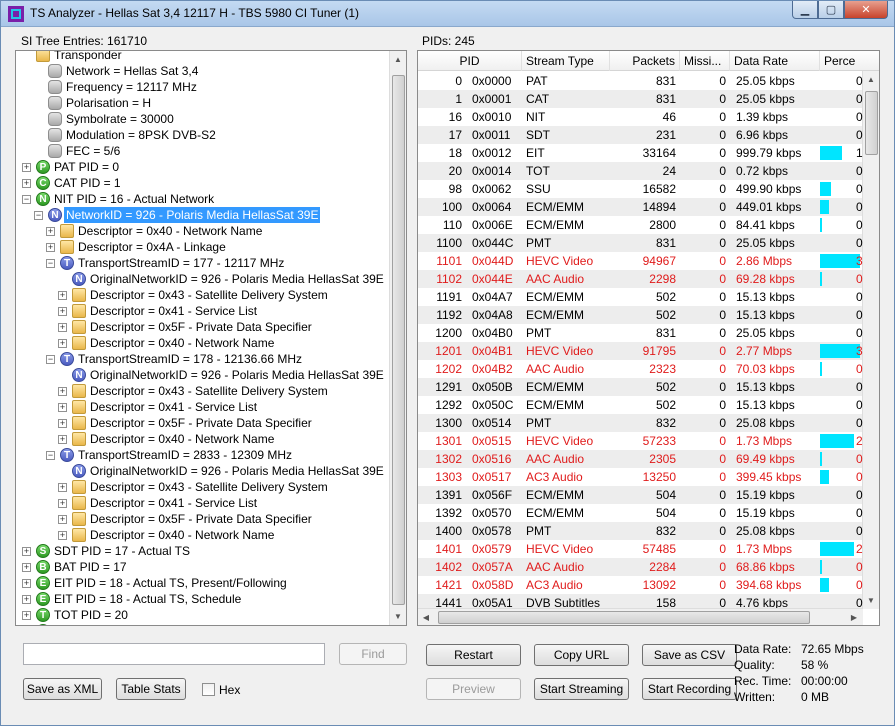 This screenshot has height=726, width=895. What do you see at coordinates (373, 654) in the screenshot?
I see `find-button: Find` at bounding box center [373, 654].